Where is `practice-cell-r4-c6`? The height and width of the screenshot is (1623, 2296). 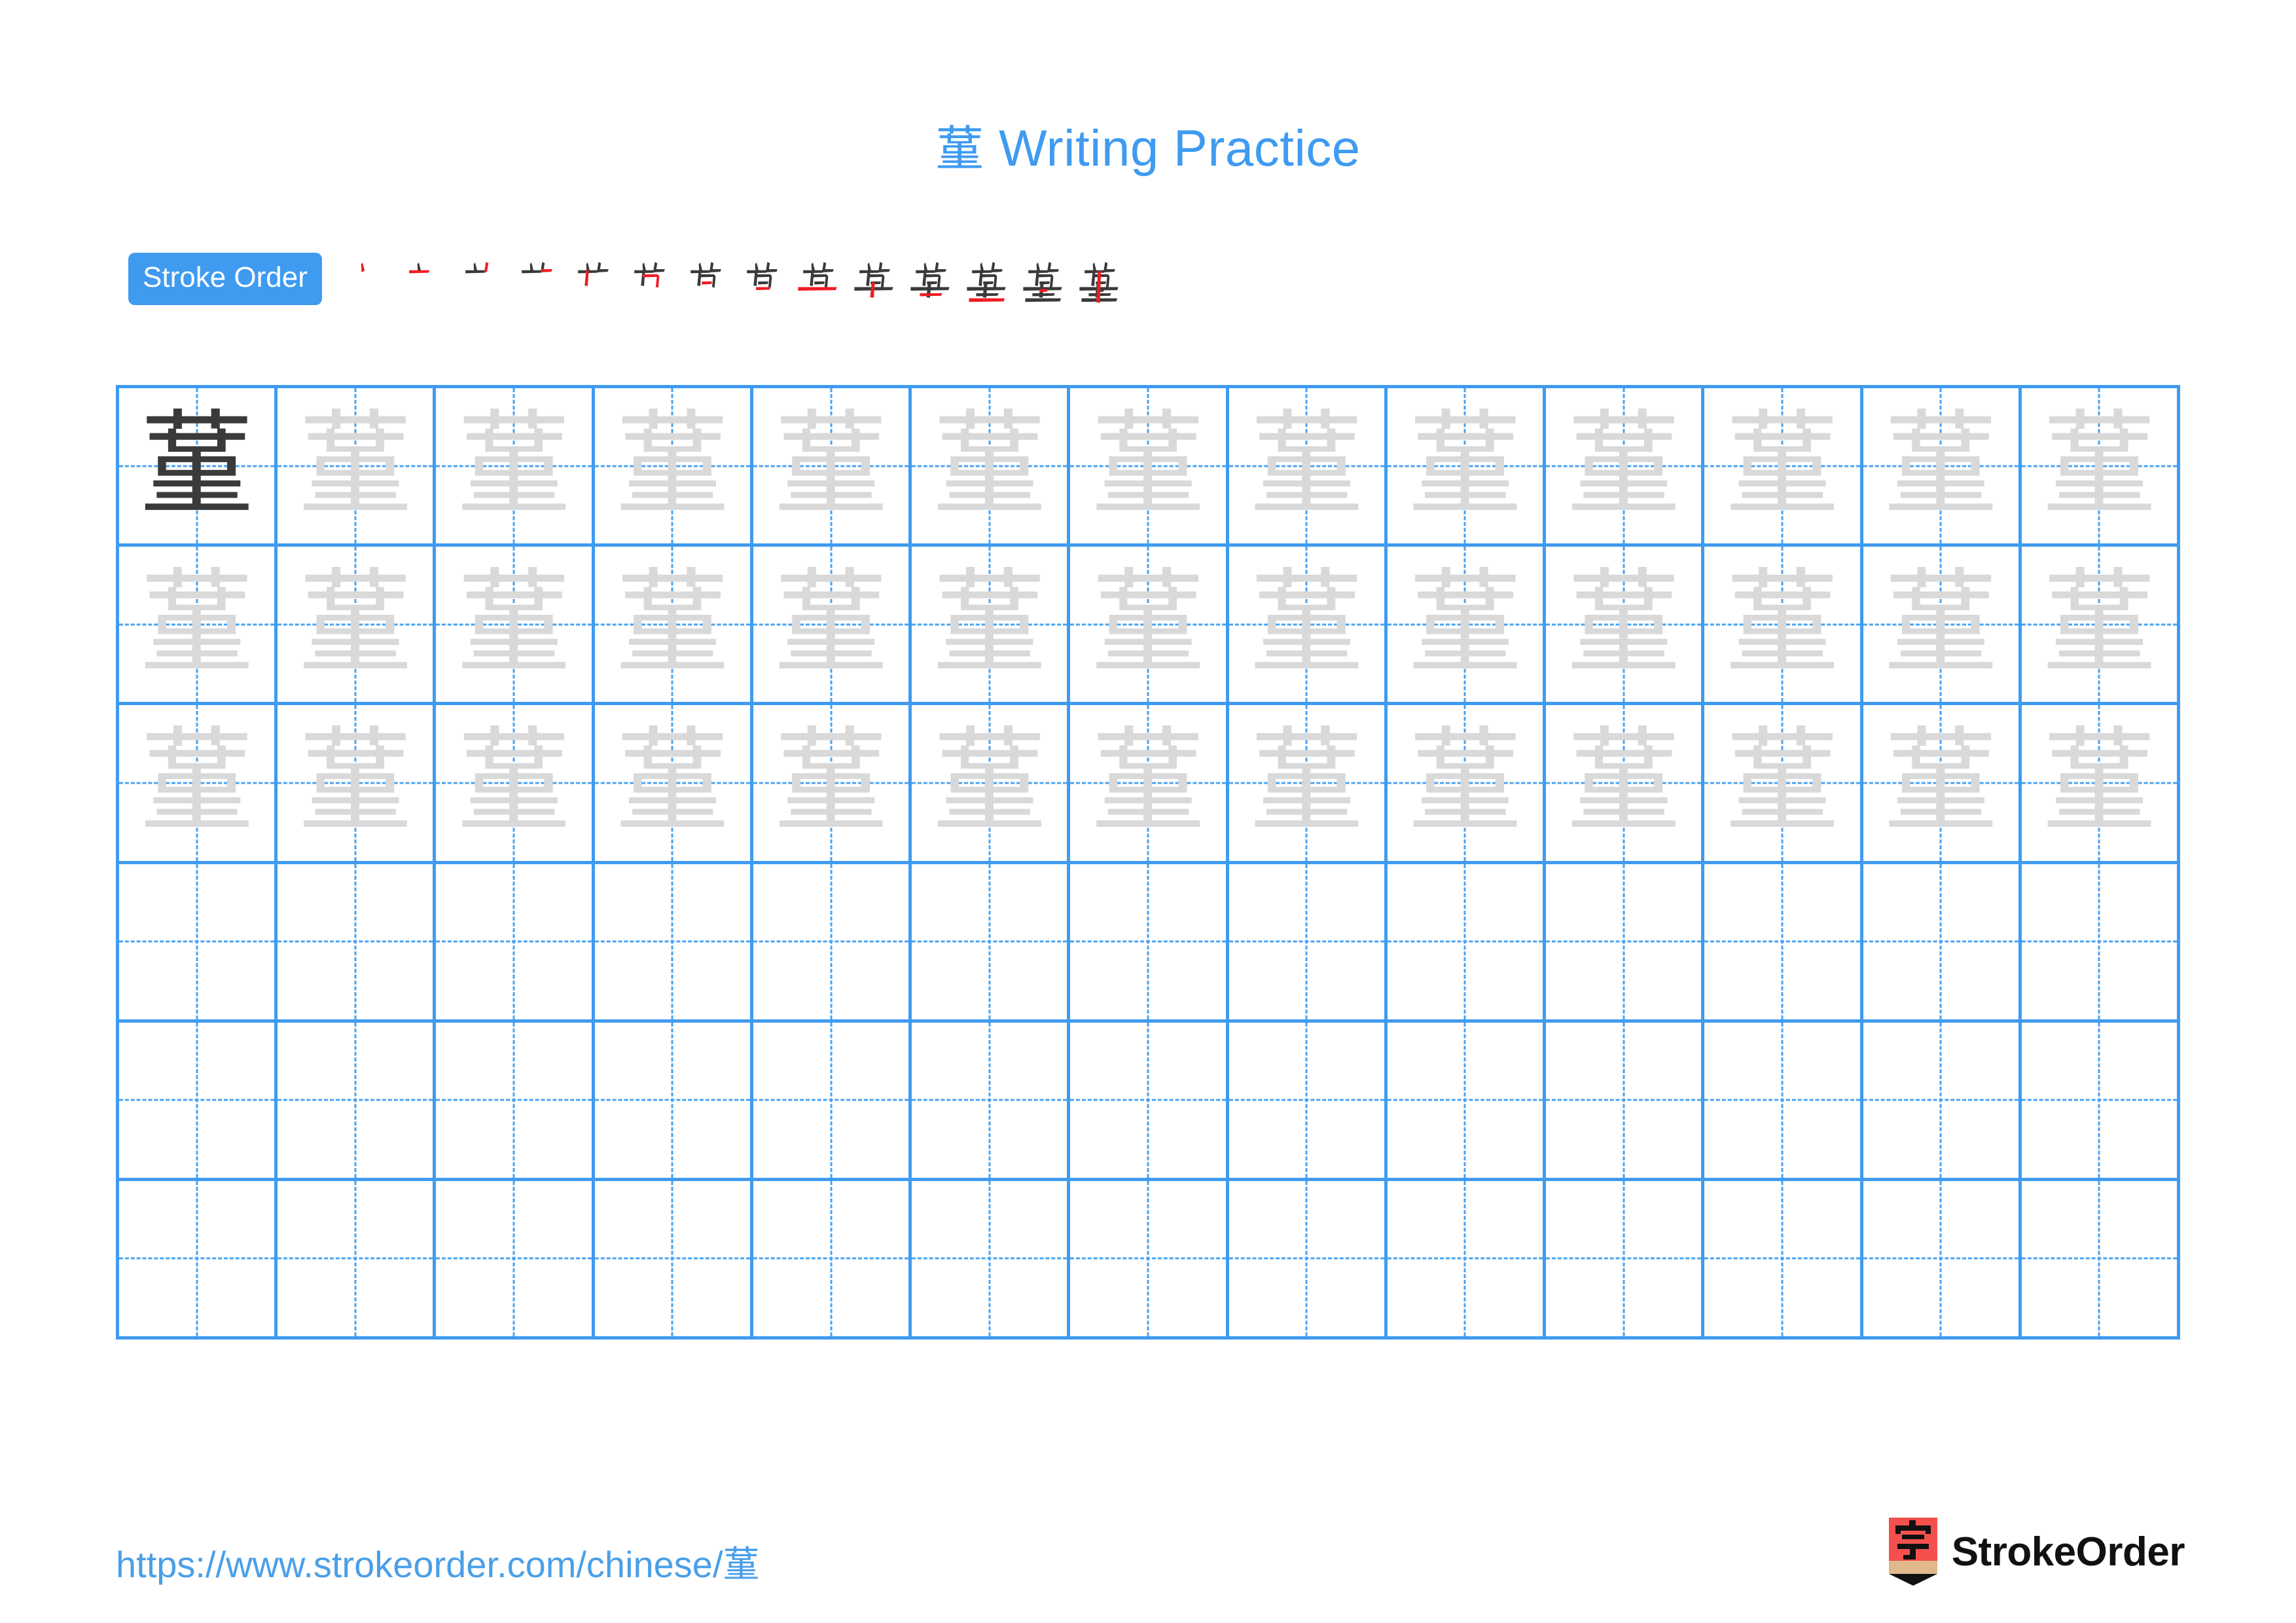 practice-cell-r4-c6 is located at coordinates (991, 943).